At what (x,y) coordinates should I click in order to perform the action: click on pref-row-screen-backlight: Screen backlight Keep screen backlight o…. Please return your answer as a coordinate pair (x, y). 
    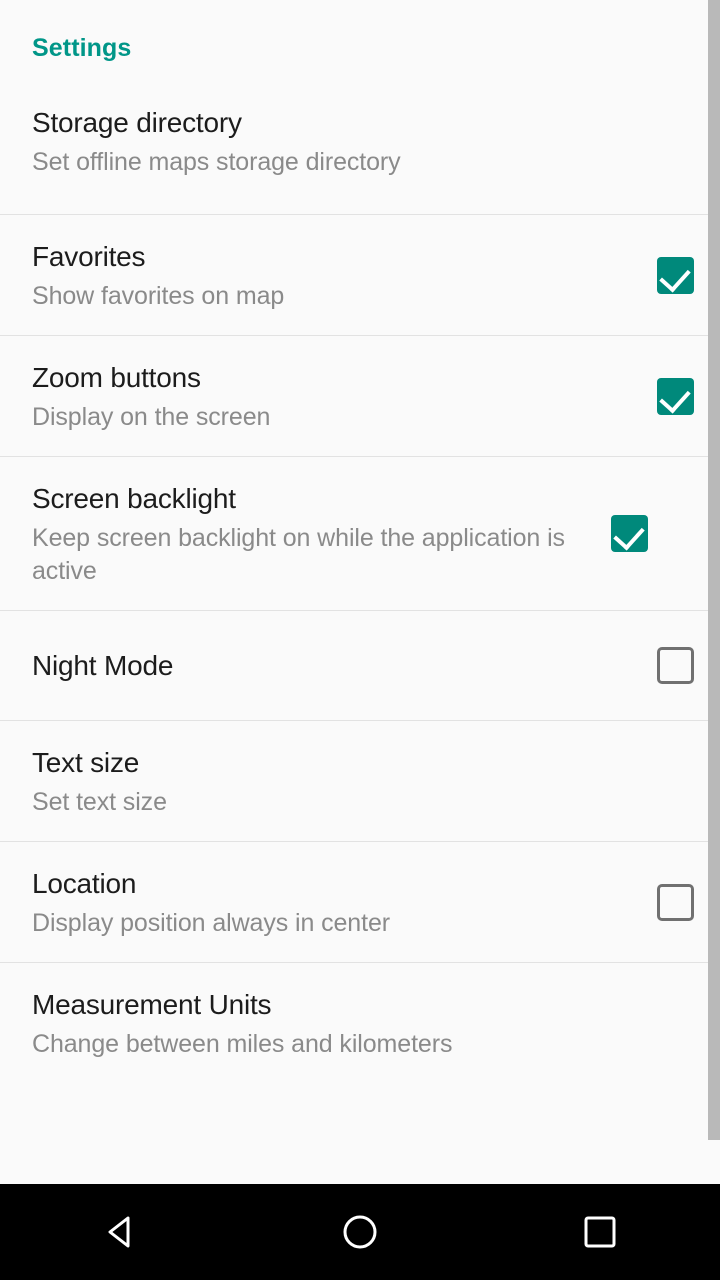
    Looking at the image, I should click on (360, 534).